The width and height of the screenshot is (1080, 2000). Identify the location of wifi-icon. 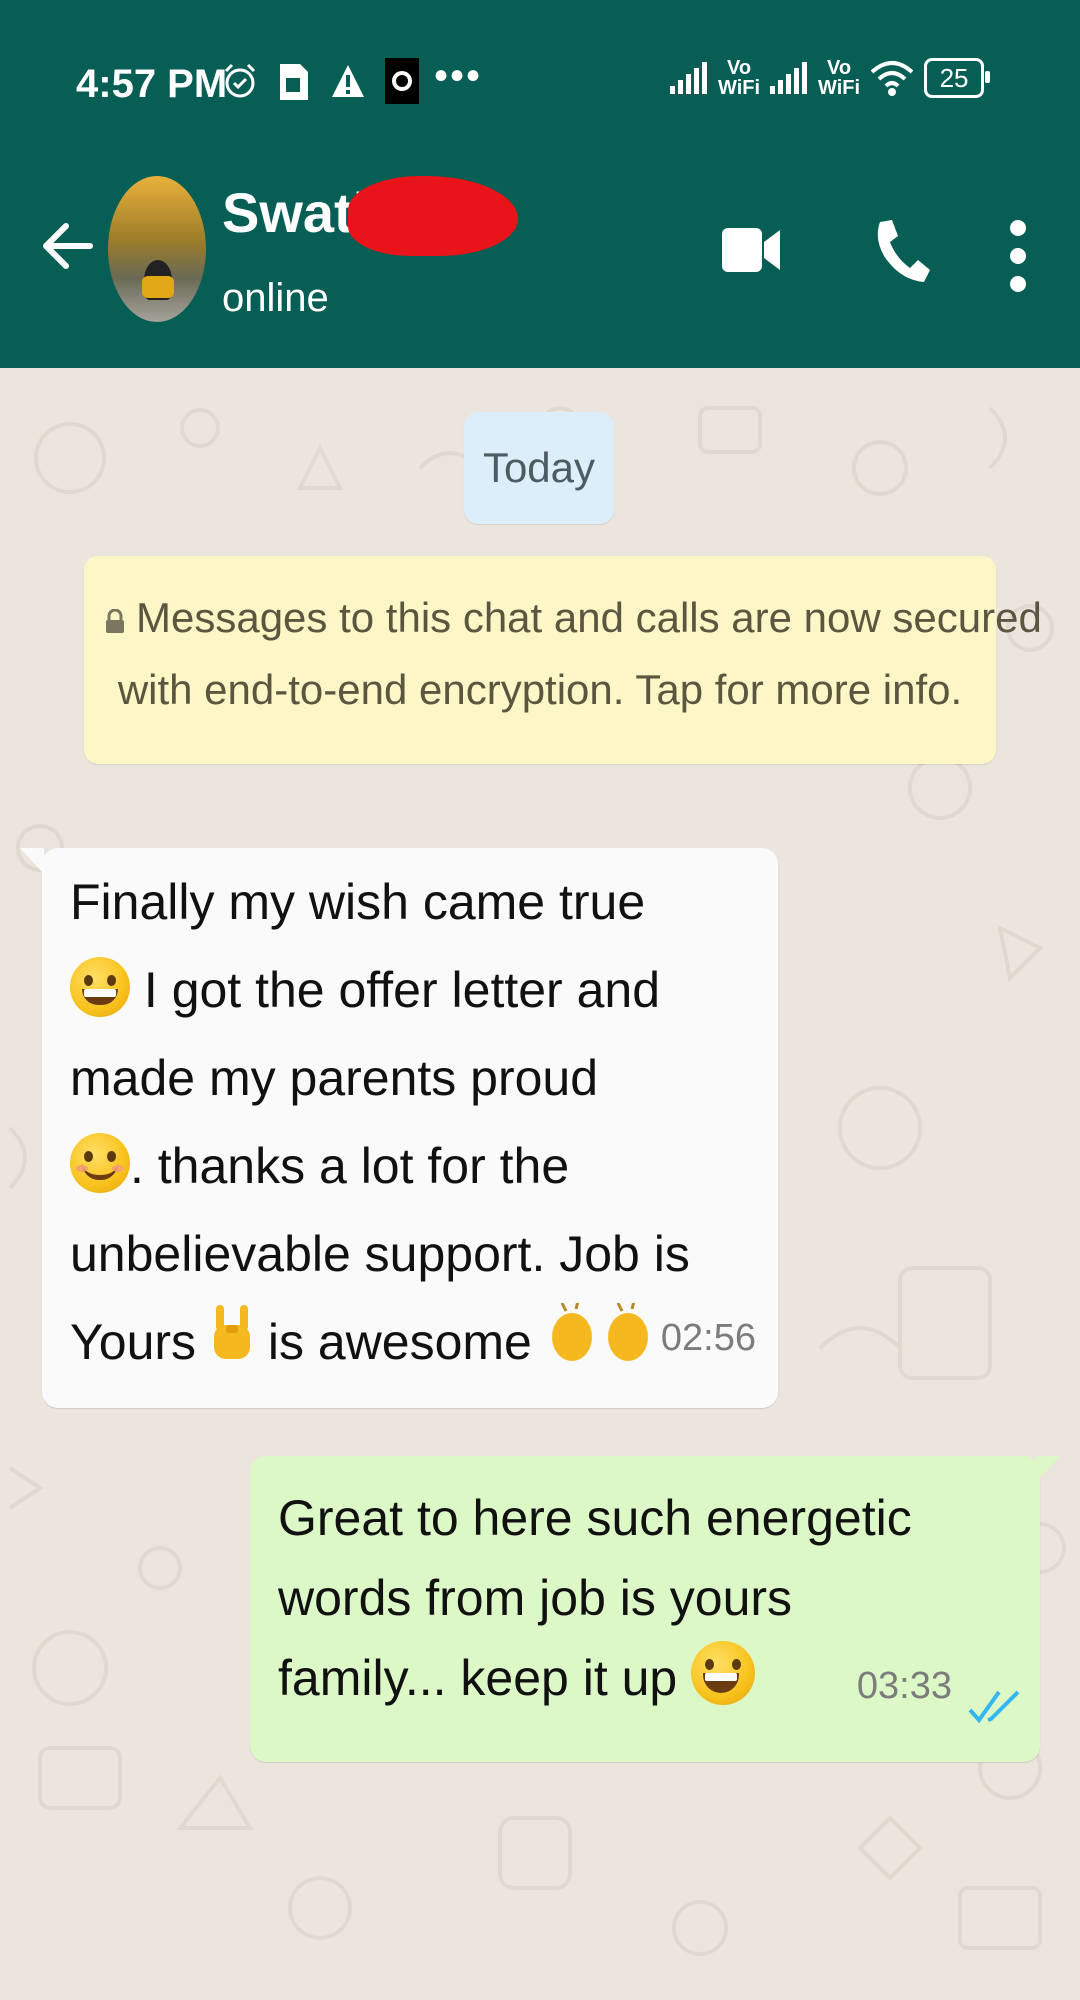
(892, 78).